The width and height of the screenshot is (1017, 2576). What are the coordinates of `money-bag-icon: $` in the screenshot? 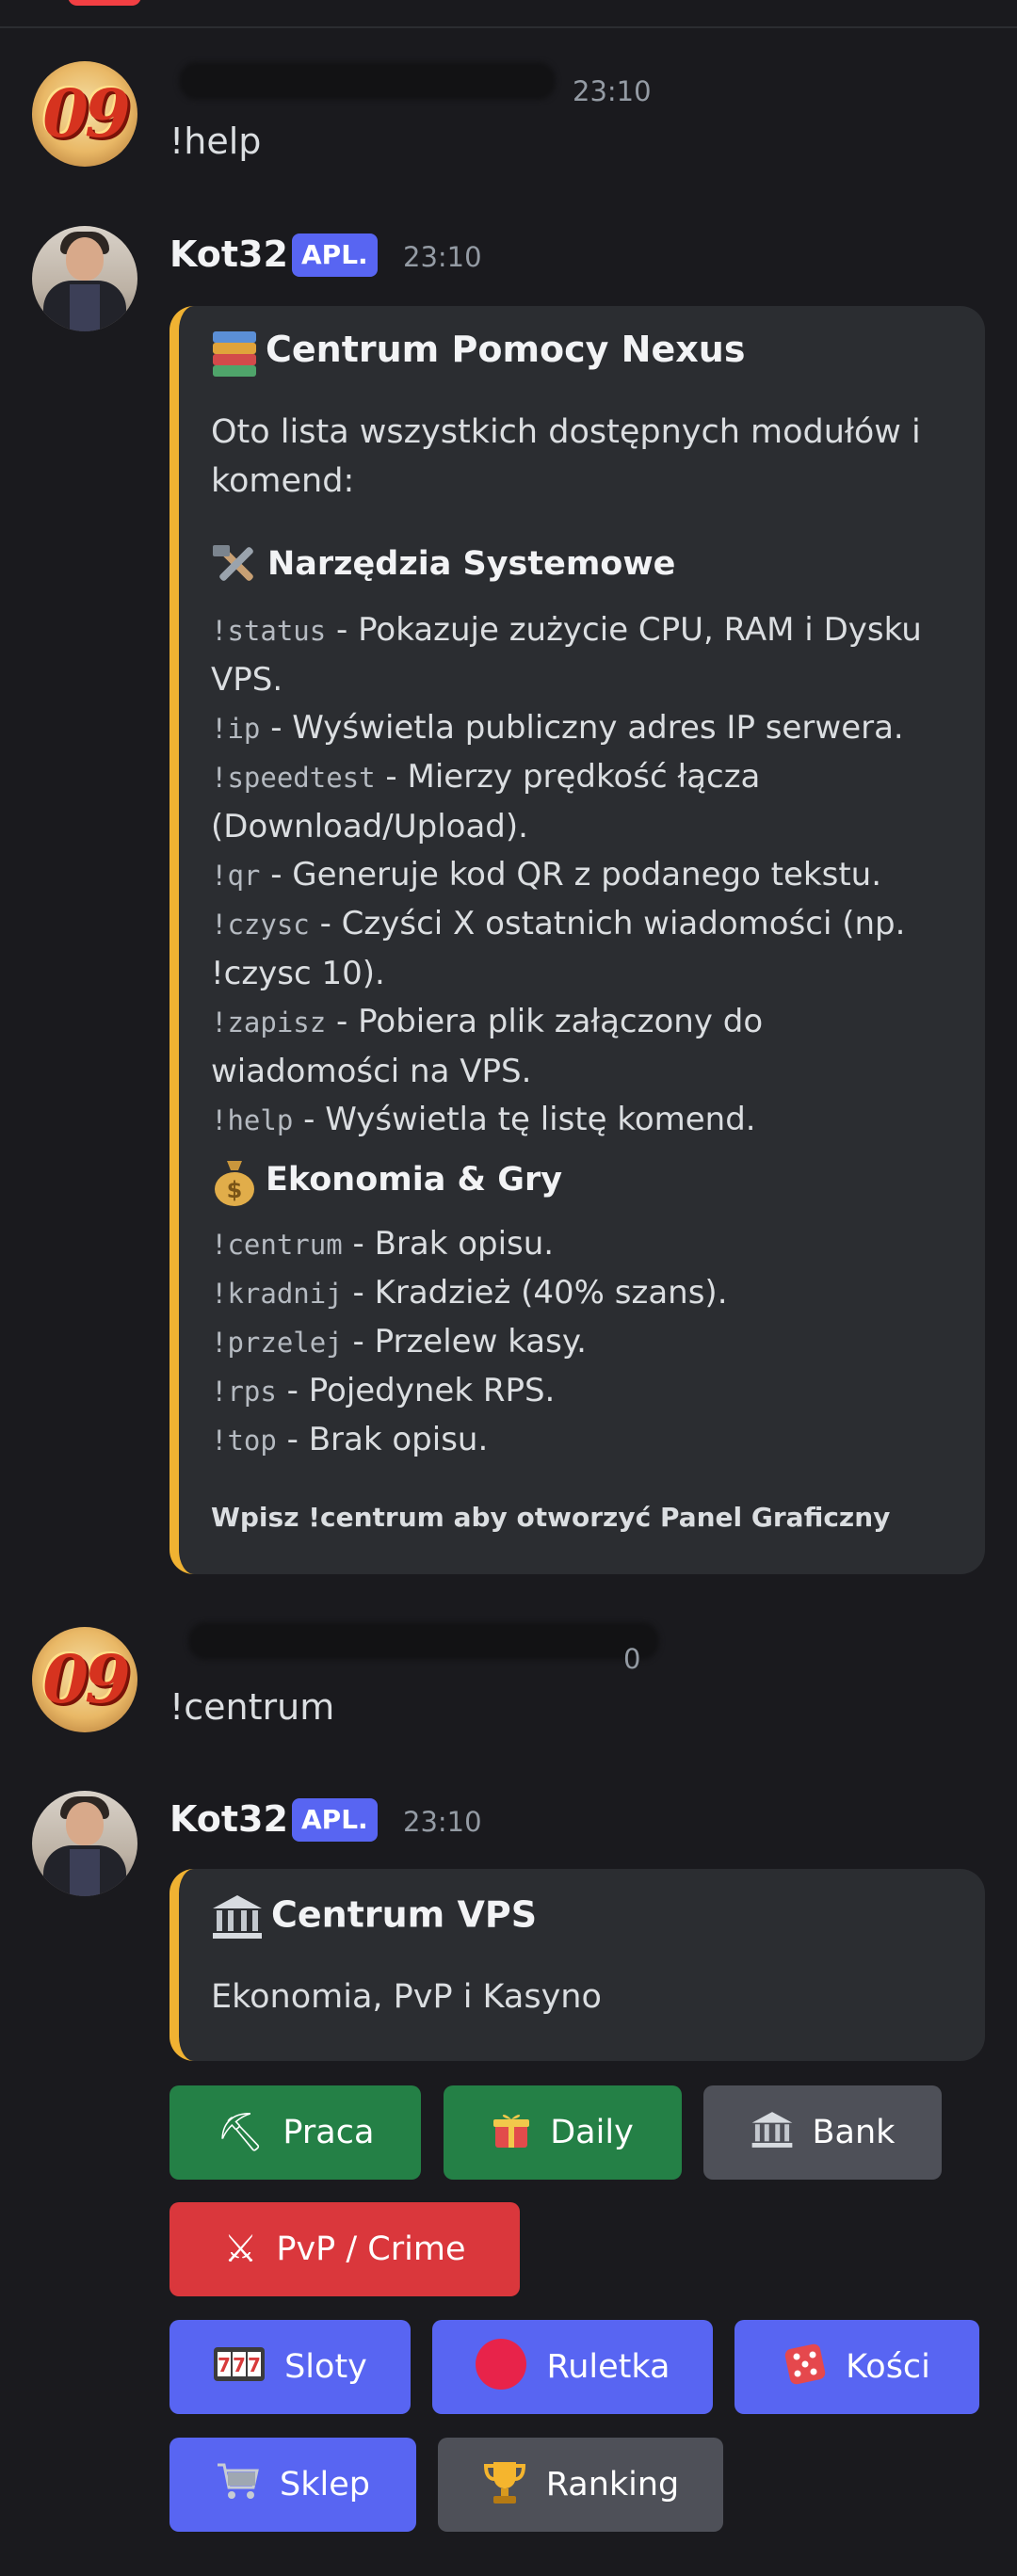 It's located at (235, 1180).